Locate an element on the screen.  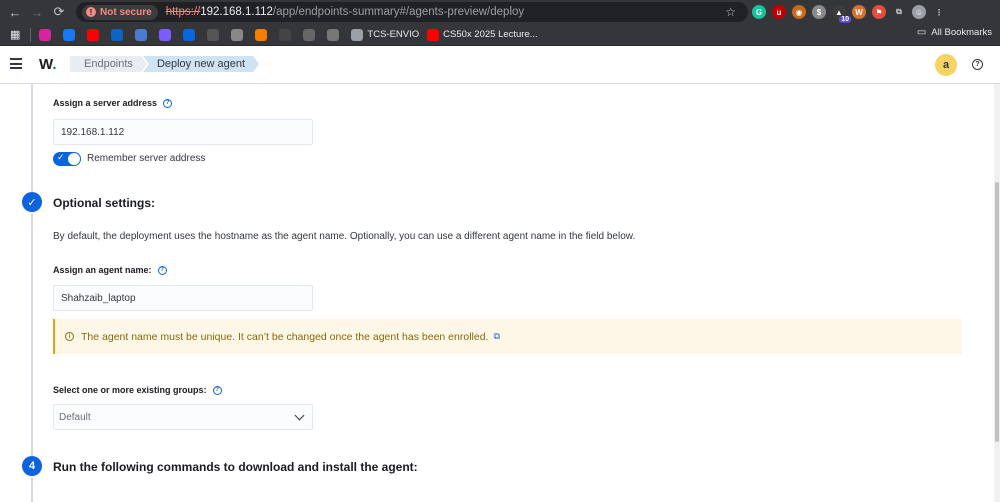
server-address-label: Assign a server address ? is located at coordinates (113, 103).